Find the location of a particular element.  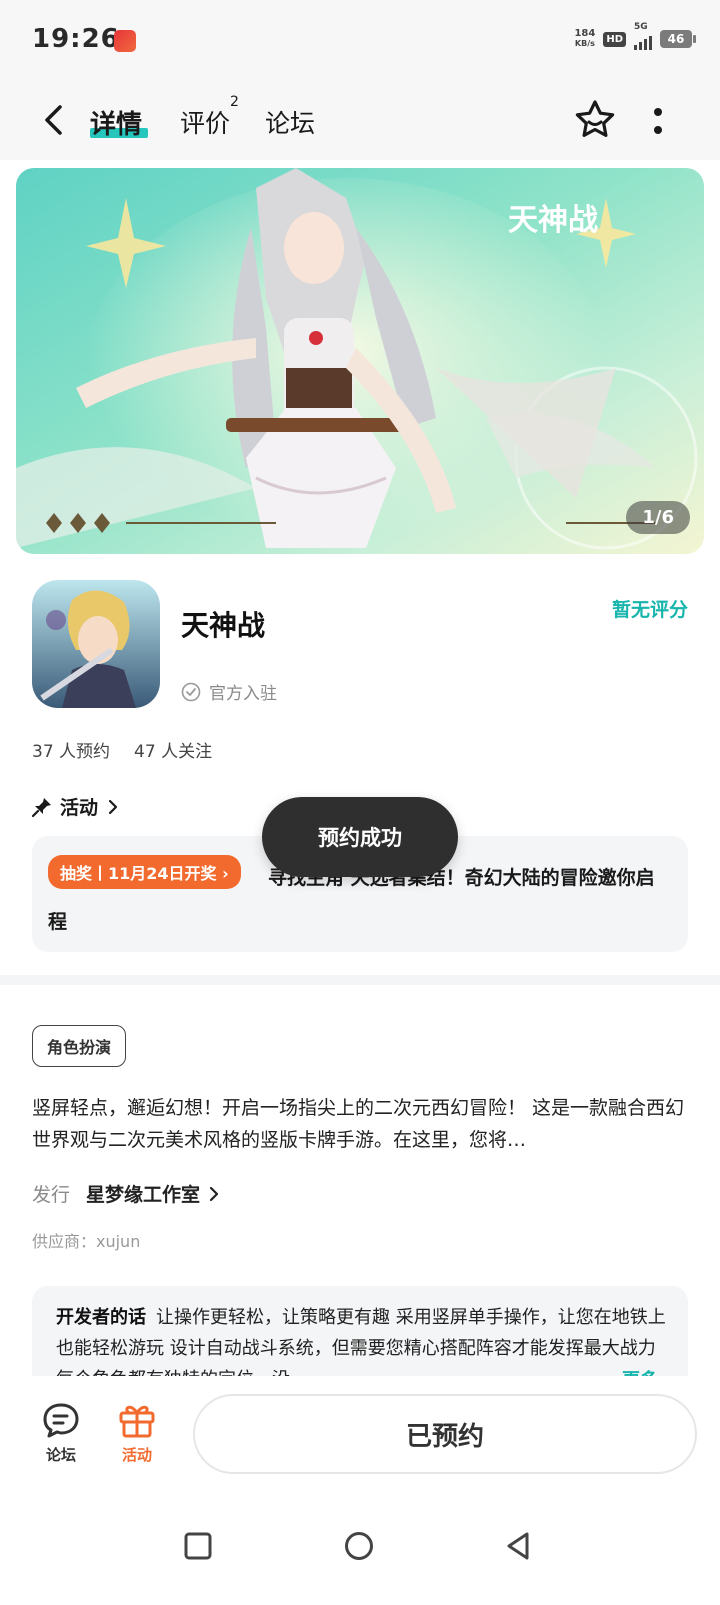

reviews-count-badge: 2 is located at coordinates (234, 102).